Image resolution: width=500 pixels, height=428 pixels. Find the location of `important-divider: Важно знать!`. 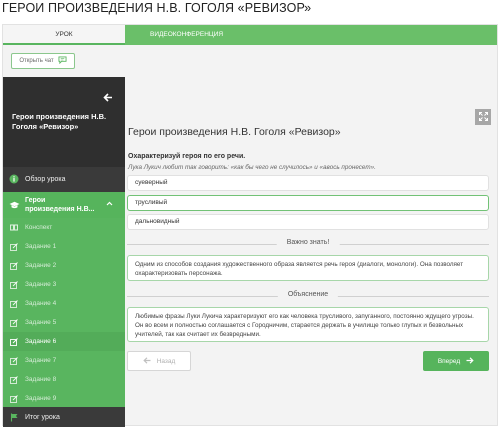

important-divider: Важно знать! is located at coordinates (308, 244).